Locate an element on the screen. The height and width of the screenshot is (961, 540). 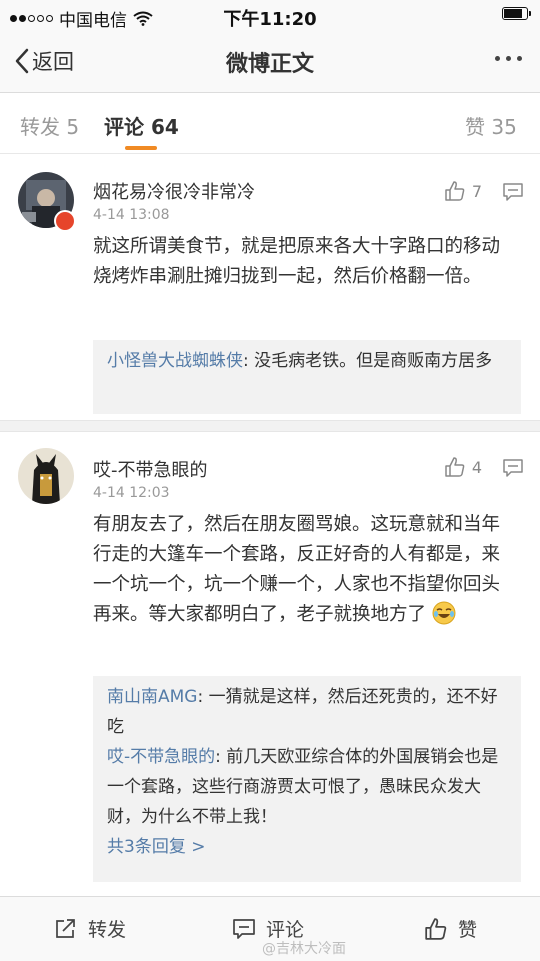
repost-button: 转发 is located at coordinates (90, 928).